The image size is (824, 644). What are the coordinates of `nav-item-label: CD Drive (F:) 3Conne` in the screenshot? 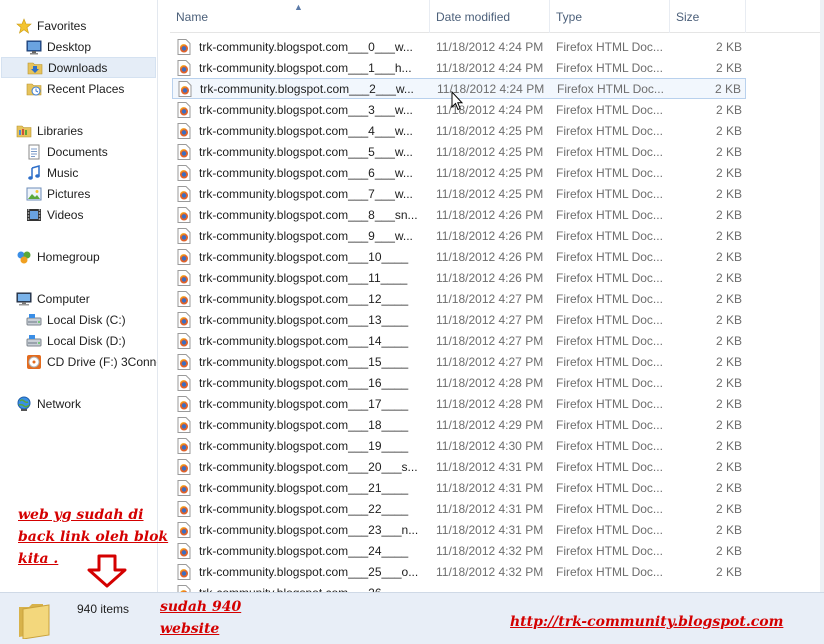 It's located at (102, 361).